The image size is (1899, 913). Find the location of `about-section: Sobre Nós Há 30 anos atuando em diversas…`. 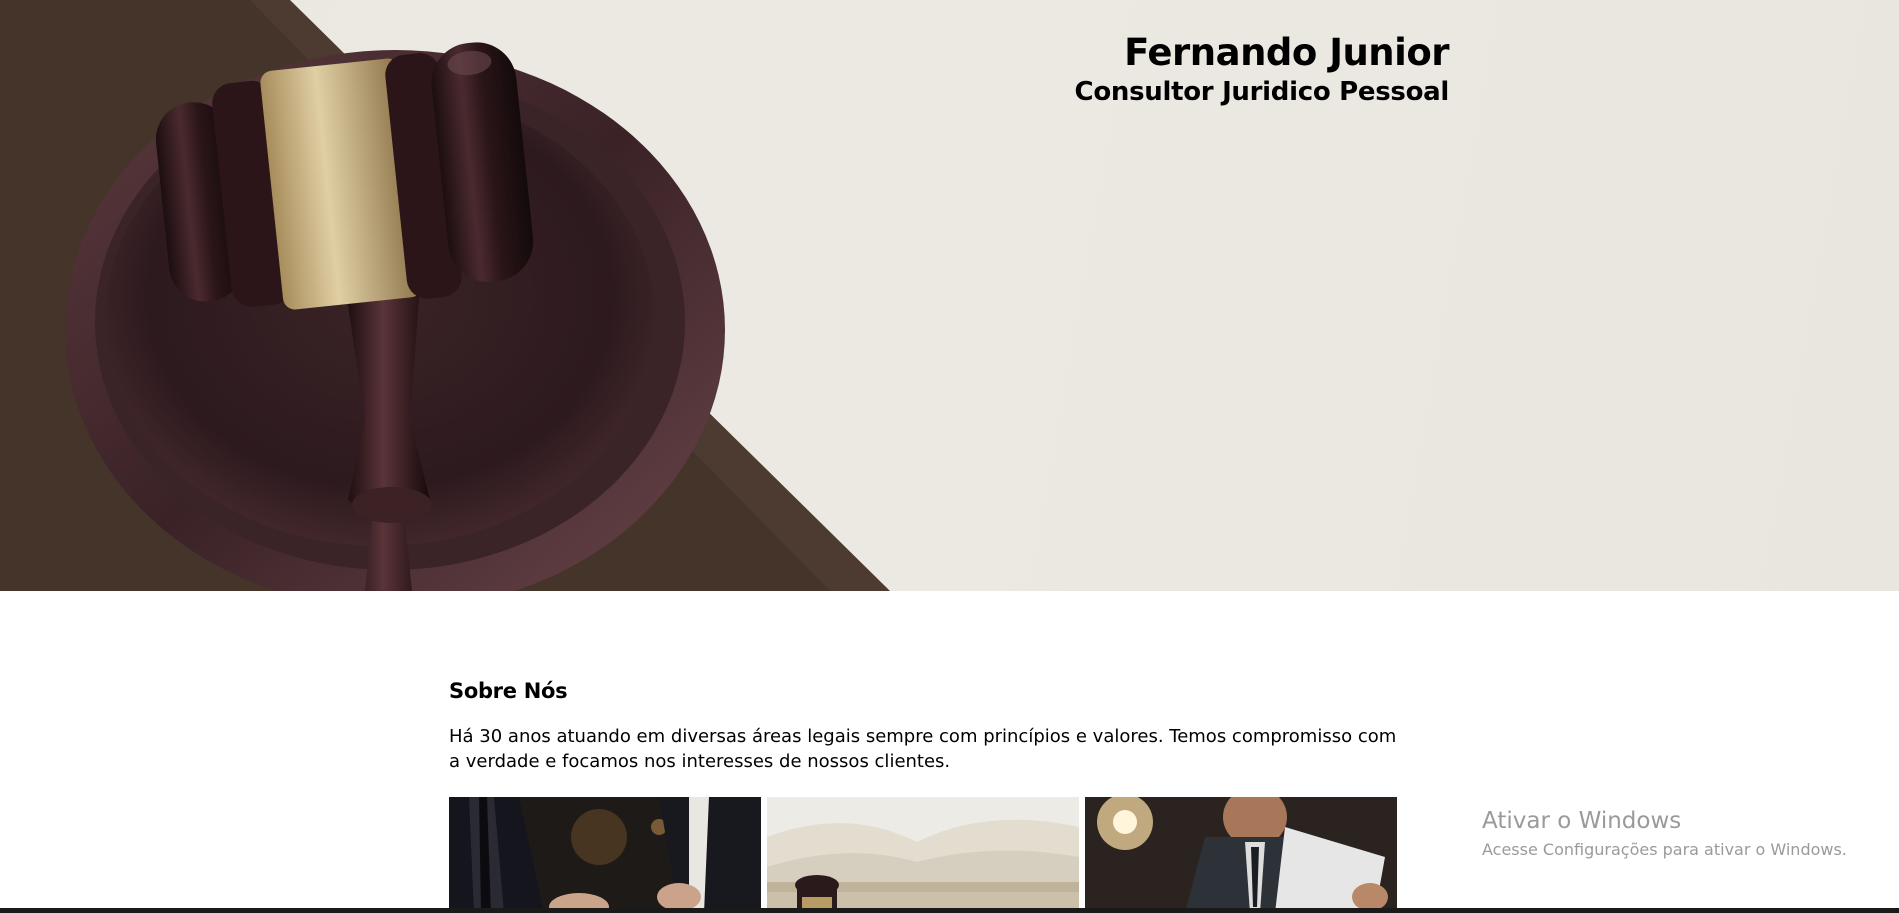

about-section: Sobre Nós Há 30 anos atuando em diversas… is located at coordinates (924, 725).